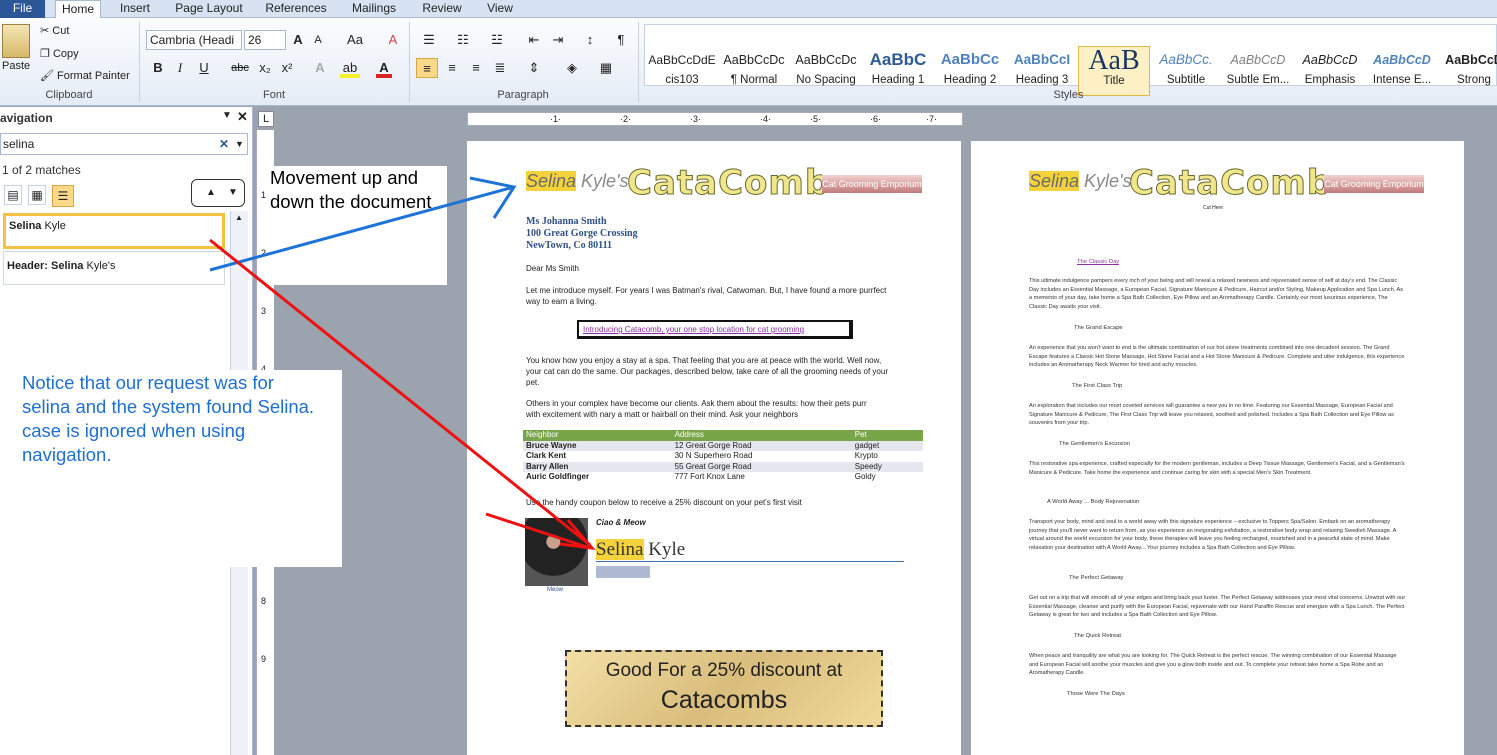 This screenshot has width=1497, height=755. I want to click on style-preview: AaBbCc, so click(970, 59).